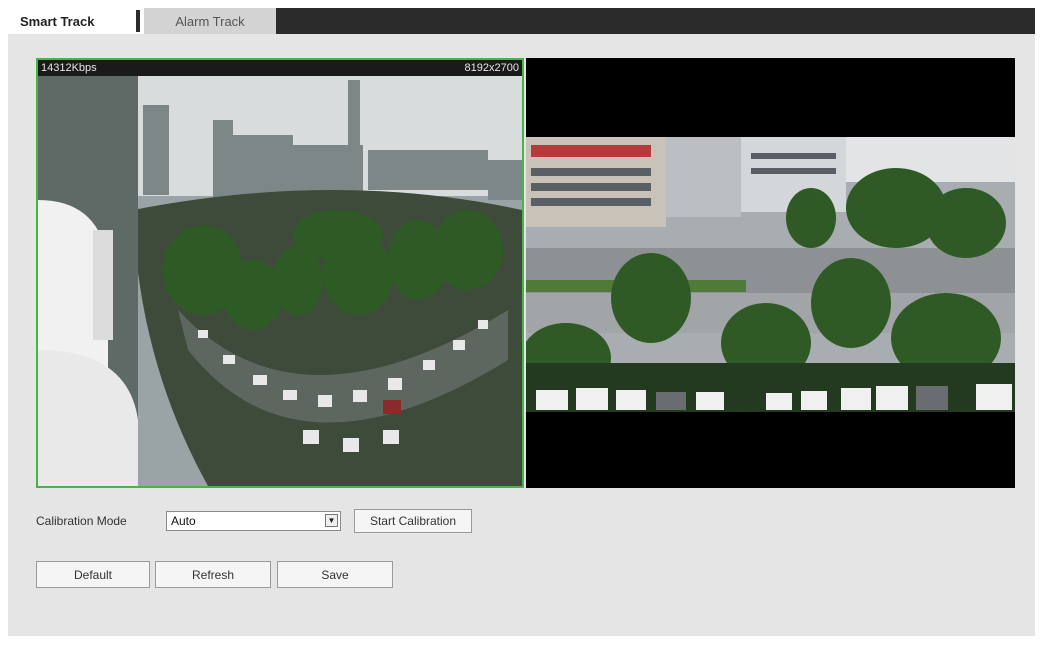 The image size is (1042, 645). Describe the element at coordinates (81, 521) in the screenshot. I see `calibration-mode-label: Calibration Mode` at that location.